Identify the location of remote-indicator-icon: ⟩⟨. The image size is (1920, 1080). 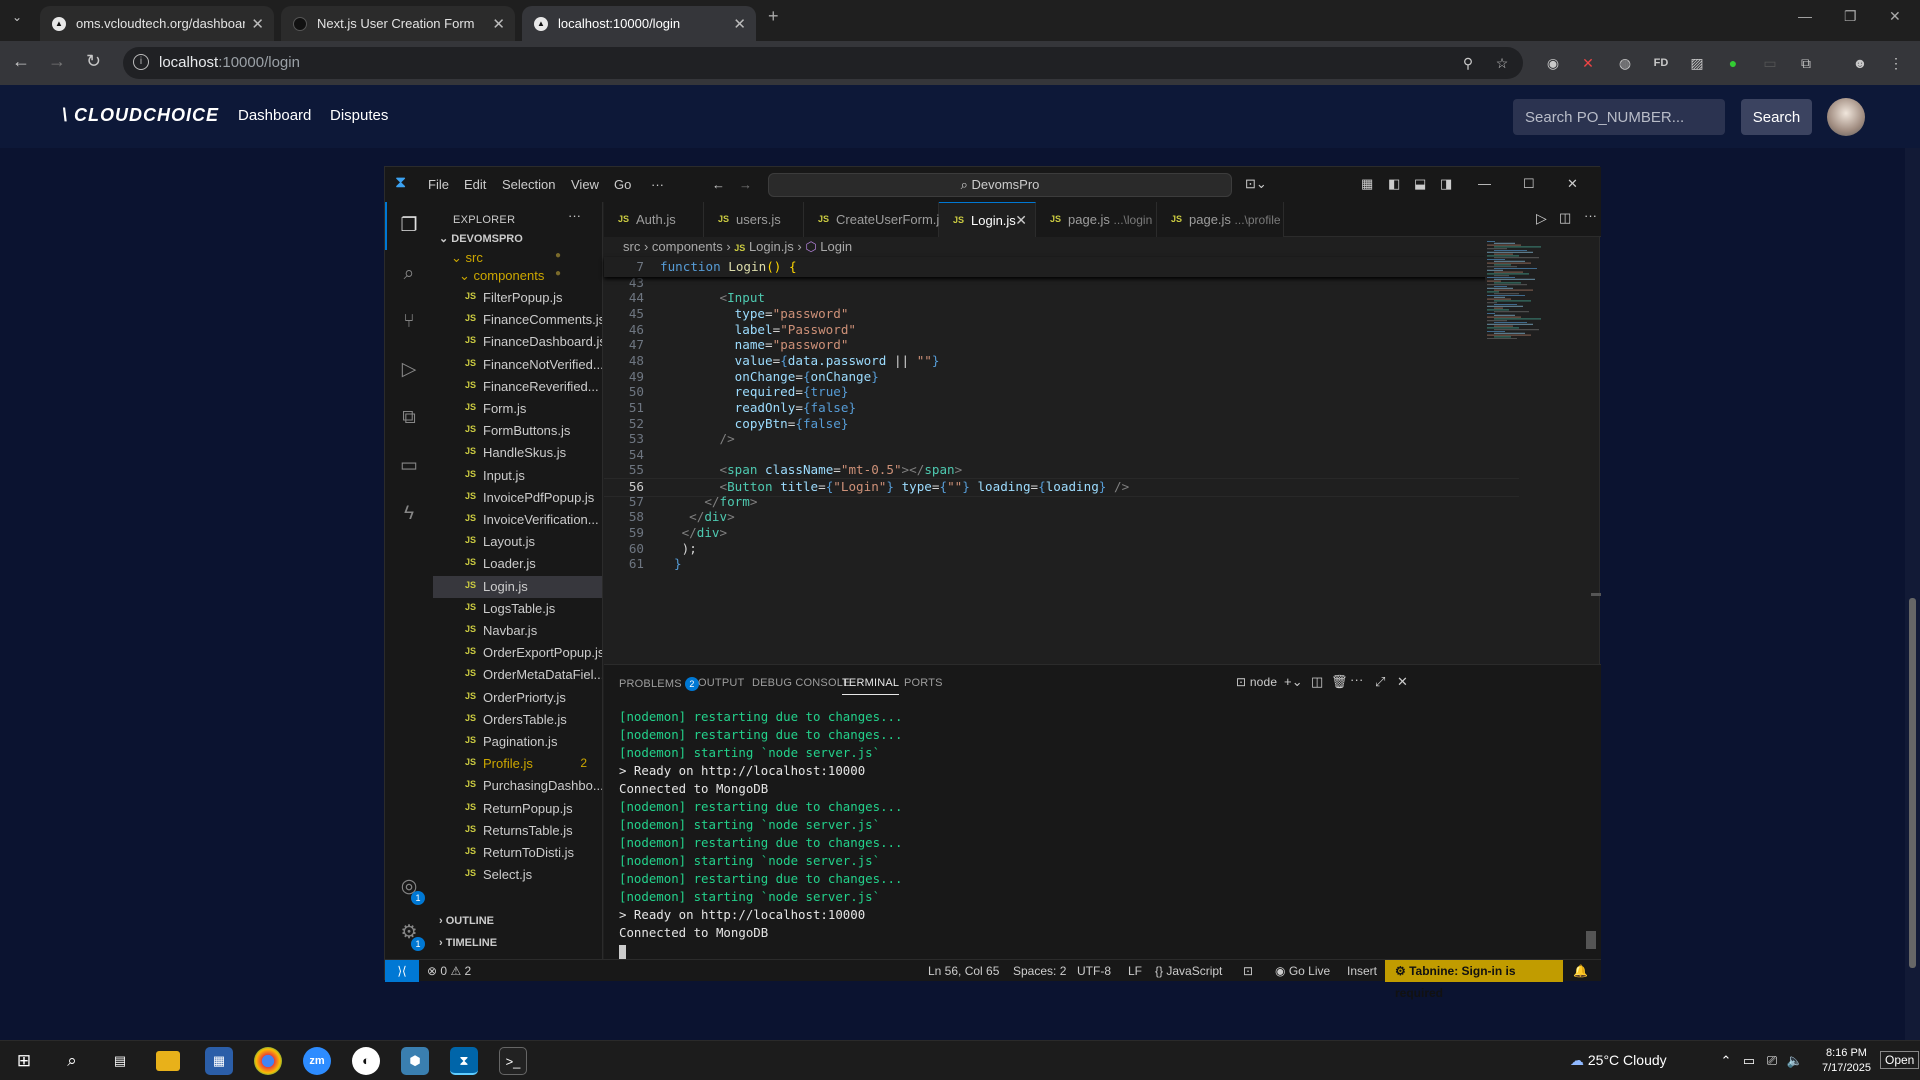
(402, 971).